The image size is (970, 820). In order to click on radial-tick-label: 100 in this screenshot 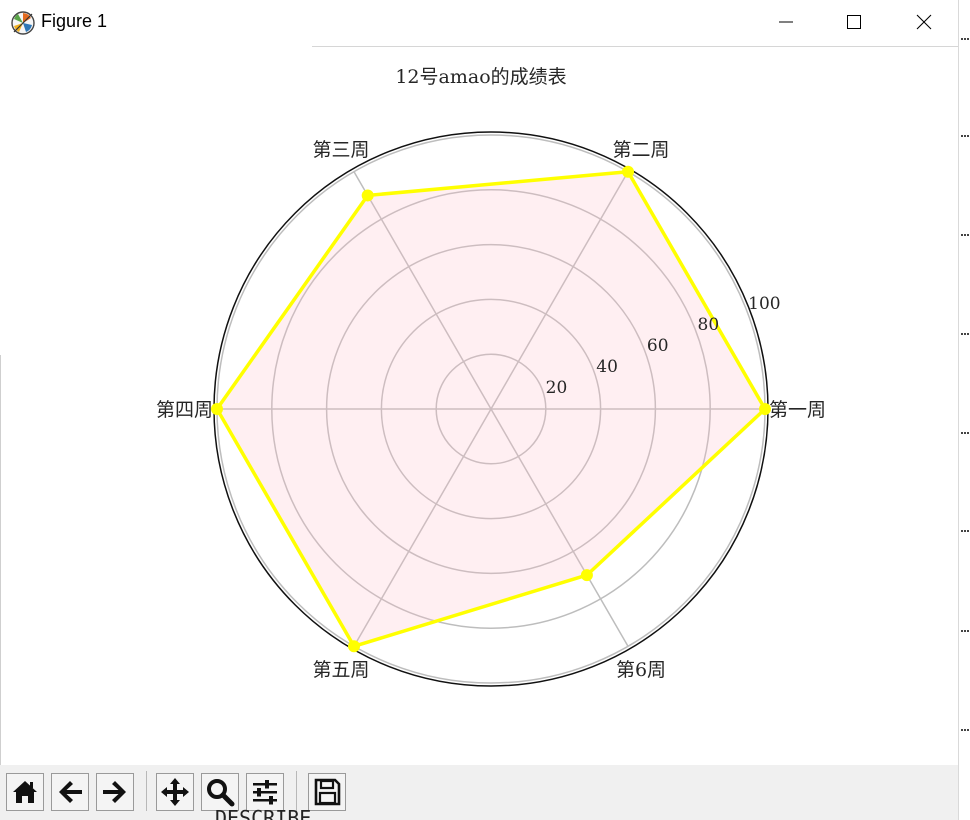, I will do `click(764, 304)`.